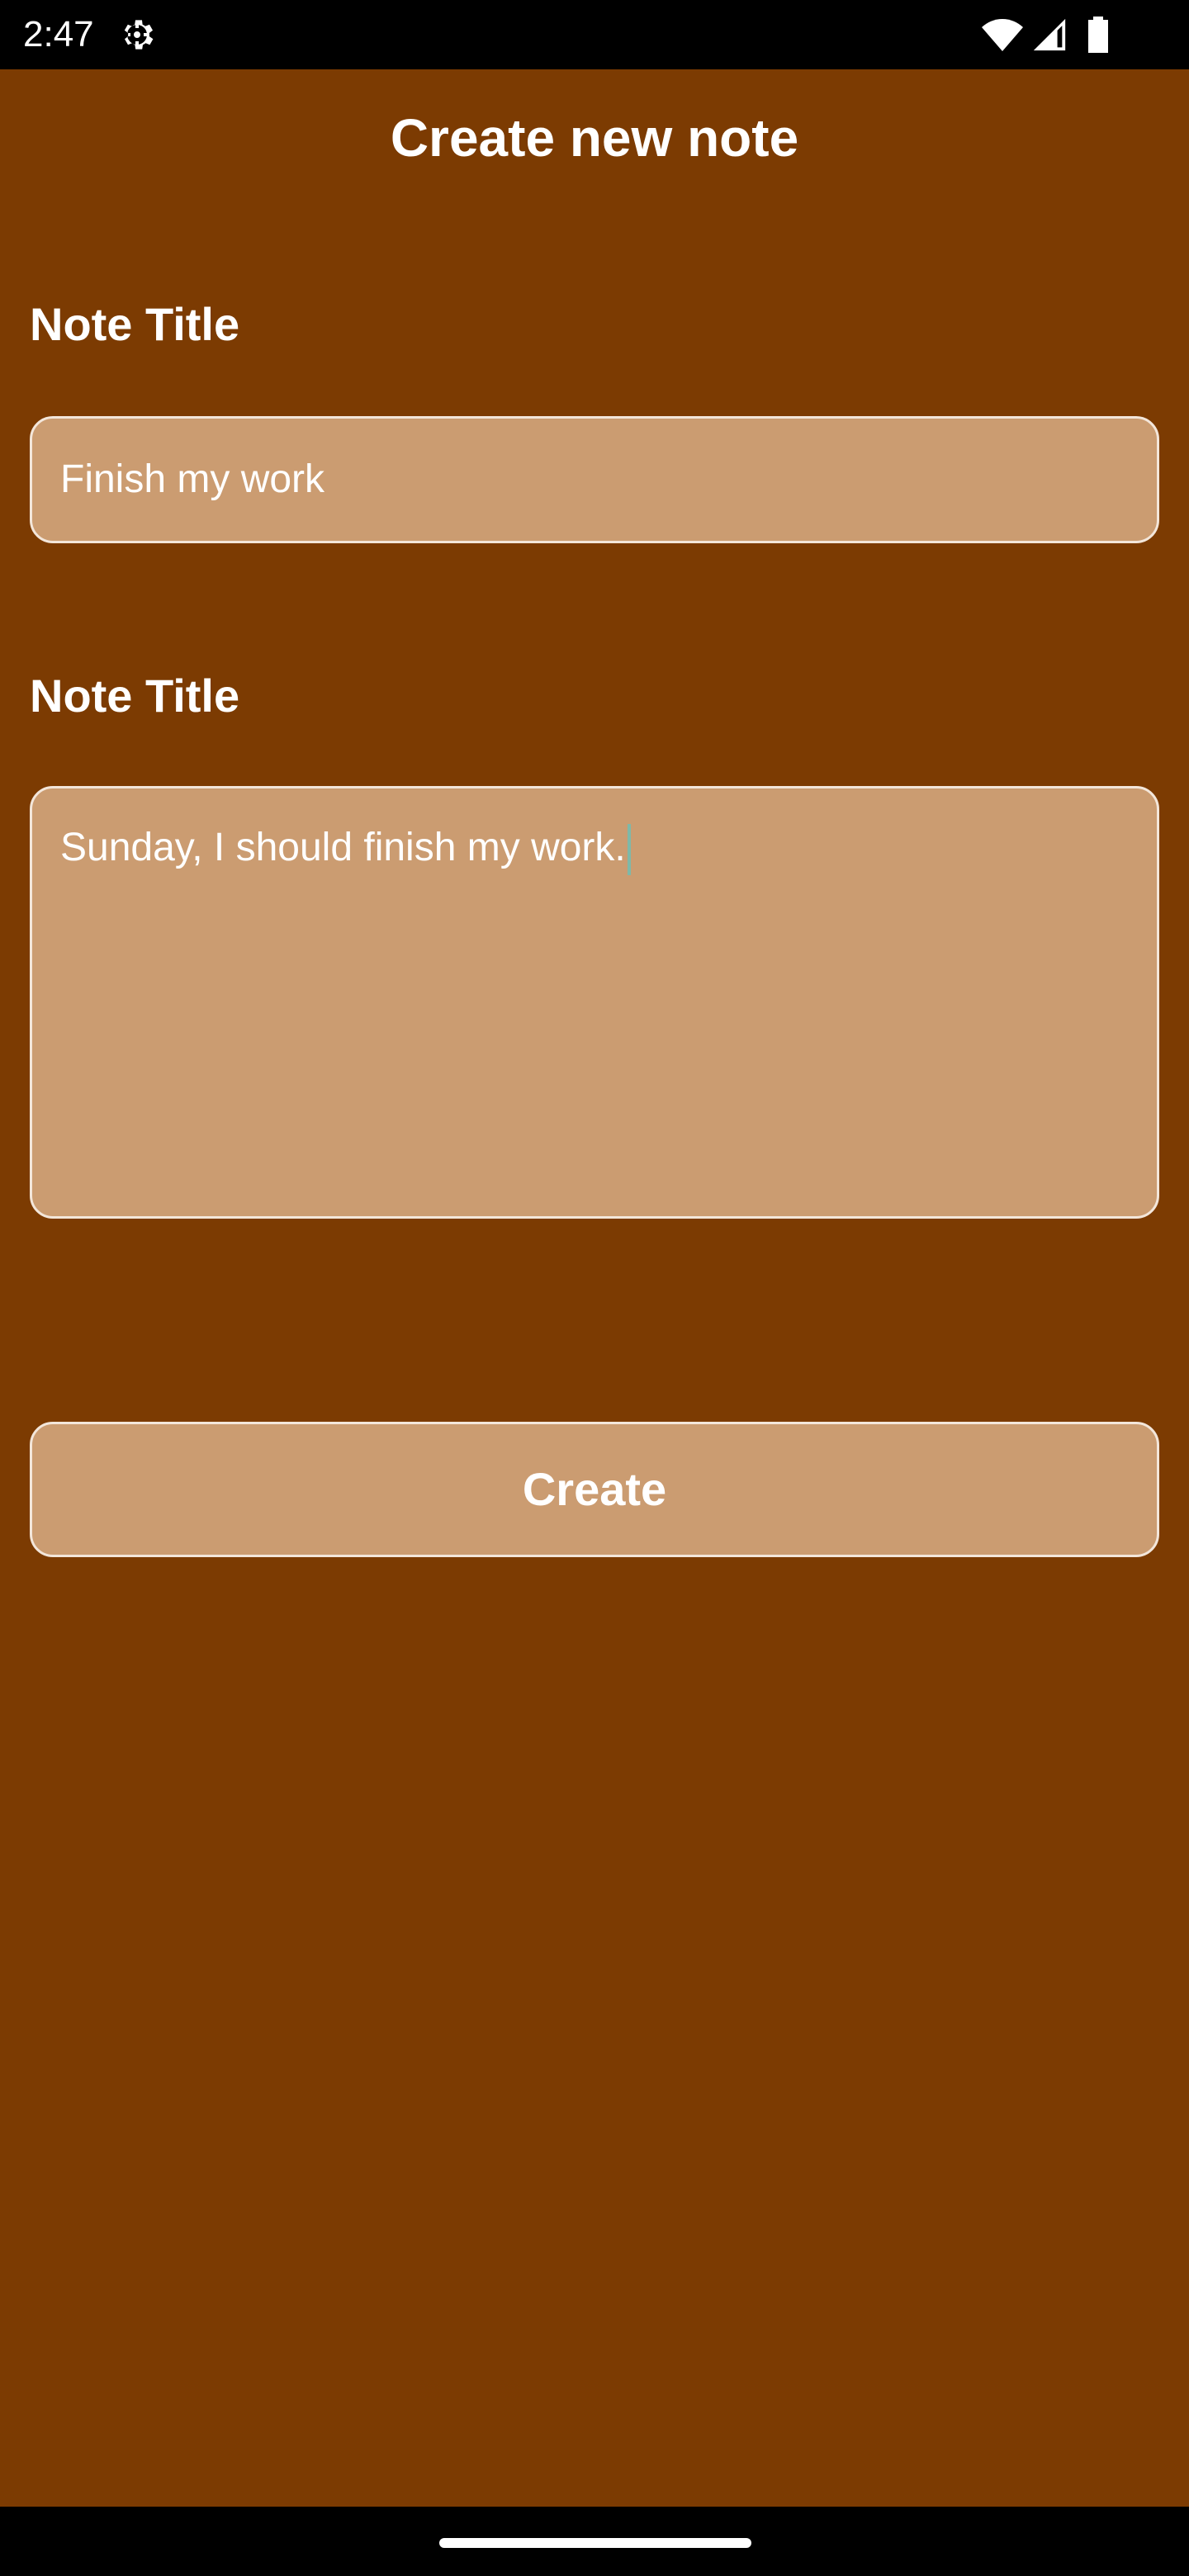  I want to click on settings-gear-icon, so click(139, 35).